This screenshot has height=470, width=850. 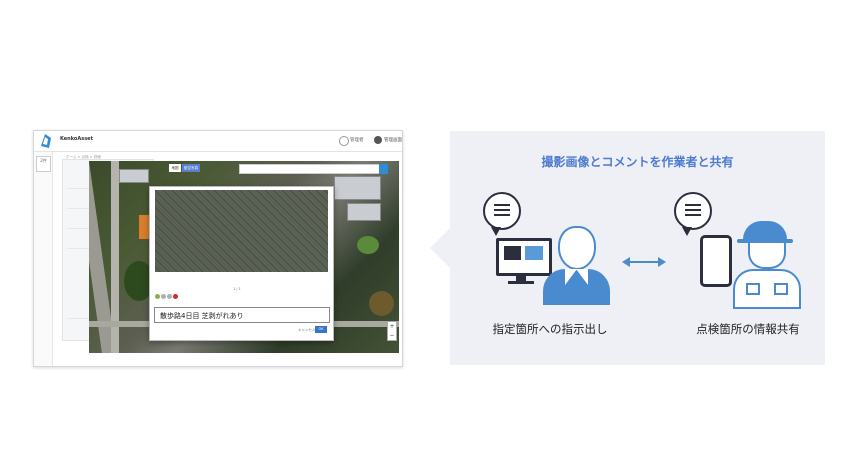 What do you see at coordinates (43, 259) in the screenshot?
I see `left-rail: 2件` at bounding box center [43, 259].